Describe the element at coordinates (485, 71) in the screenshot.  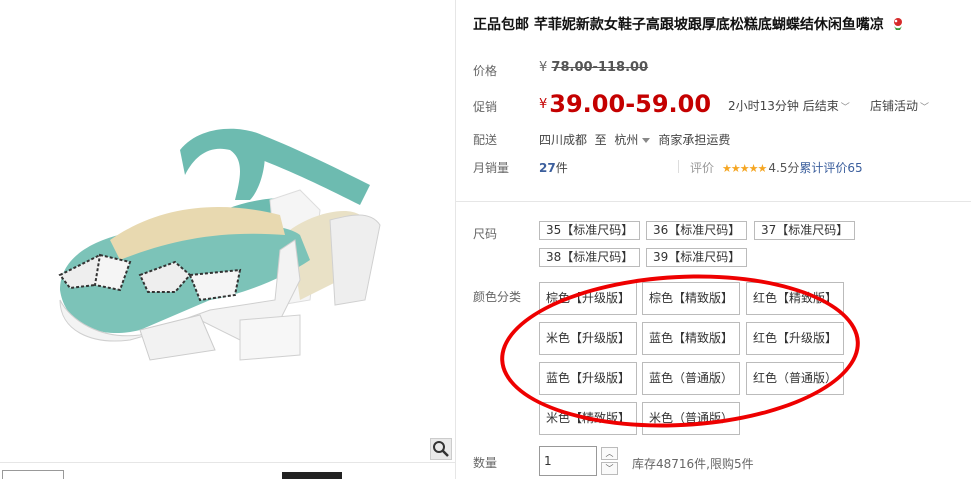
I see `price-label: 价格` at that location.